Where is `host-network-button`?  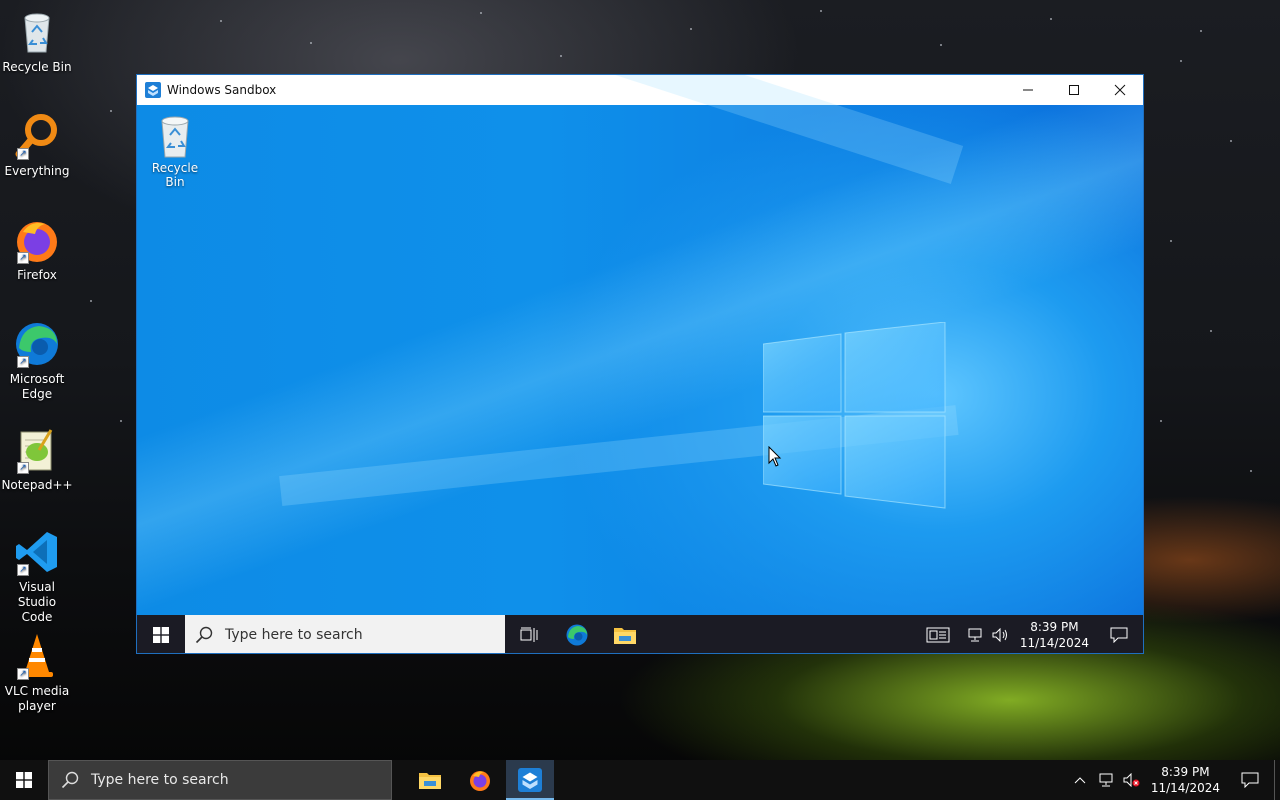 host-network-button is located at coordinates (1106, 780).